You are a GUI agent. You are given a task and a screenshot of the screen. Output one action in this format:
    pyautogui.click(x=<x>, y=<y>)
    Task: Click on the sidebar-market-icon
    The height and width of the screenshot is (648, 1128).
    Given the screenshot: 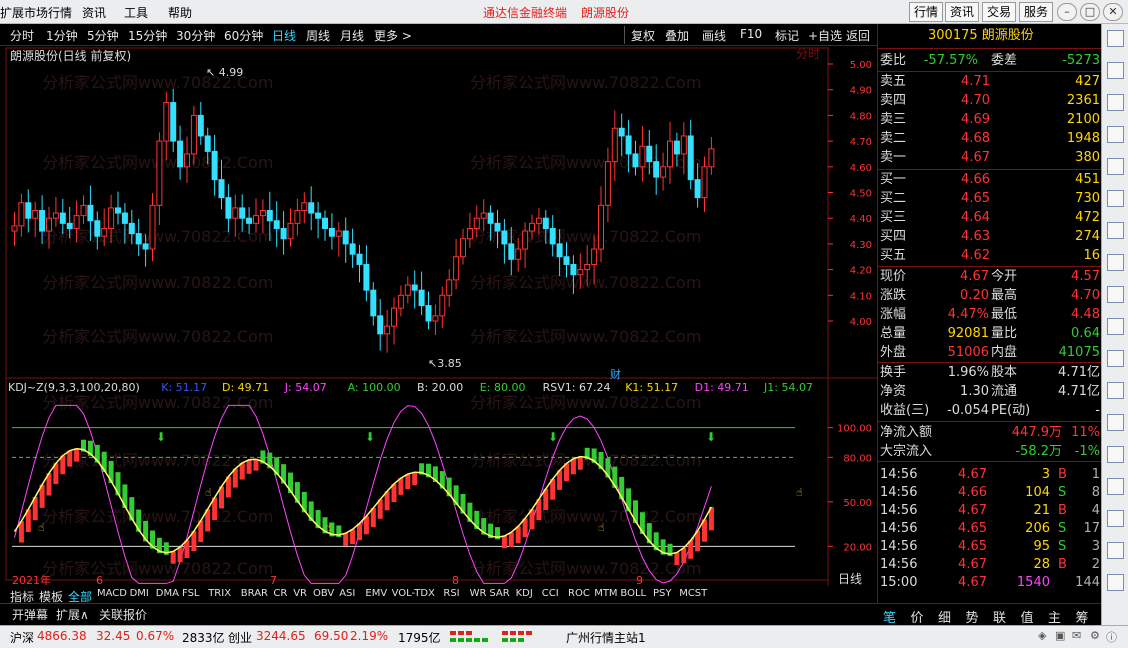 What is the action you would take?
    pyautogui.click(x=1115, y=166)
    